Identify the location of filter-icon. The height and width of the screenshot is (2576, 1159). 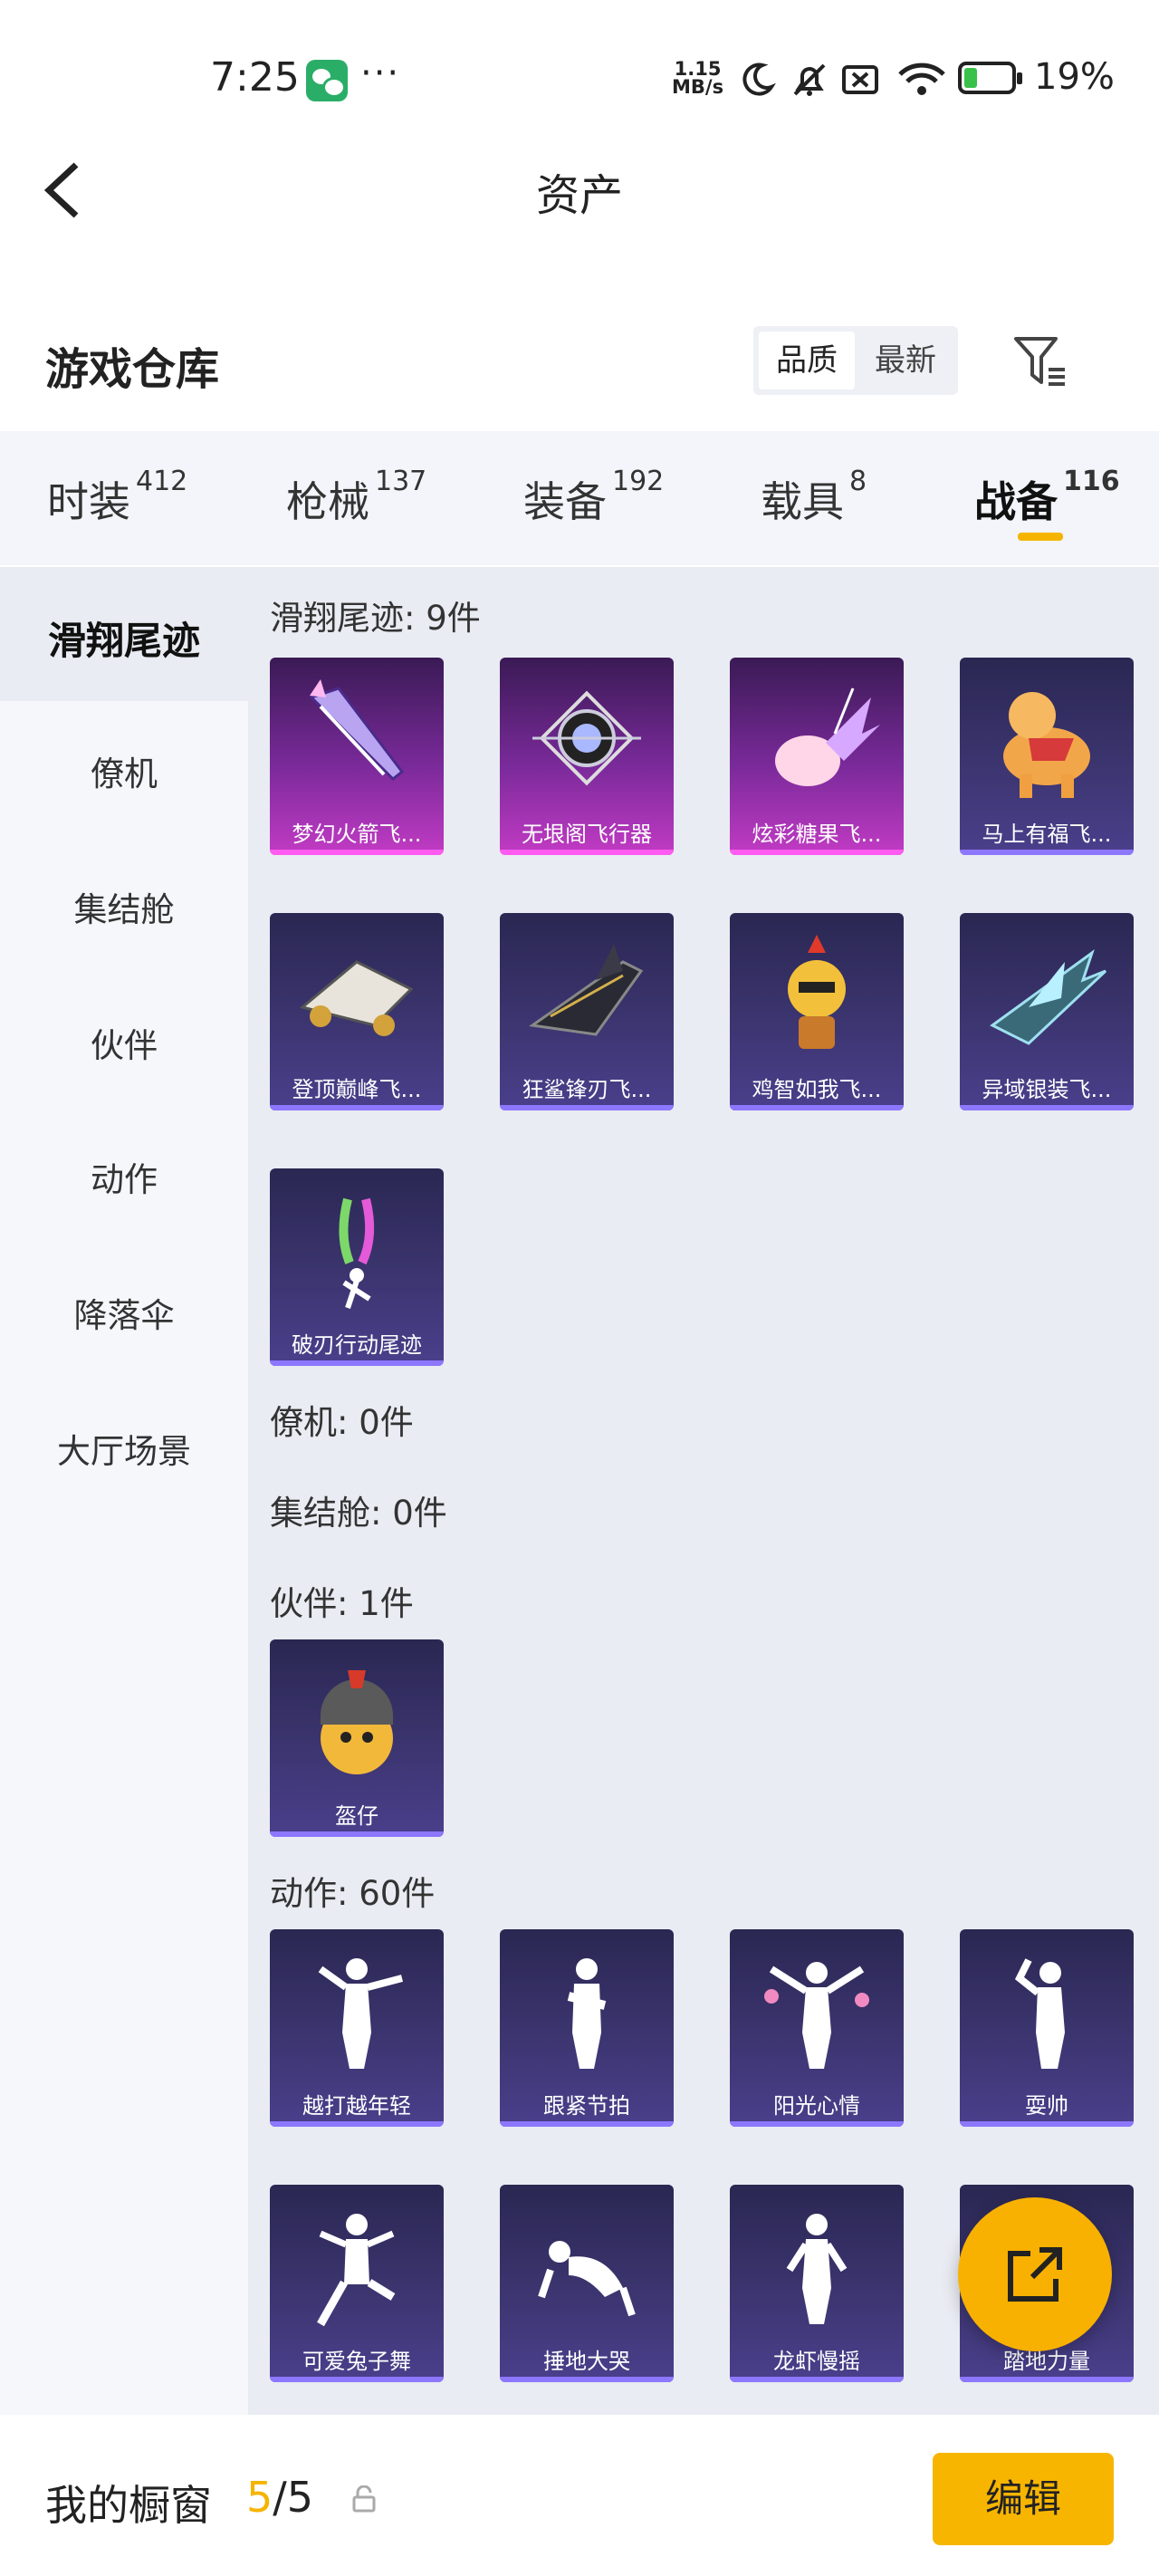
(1040, 361).